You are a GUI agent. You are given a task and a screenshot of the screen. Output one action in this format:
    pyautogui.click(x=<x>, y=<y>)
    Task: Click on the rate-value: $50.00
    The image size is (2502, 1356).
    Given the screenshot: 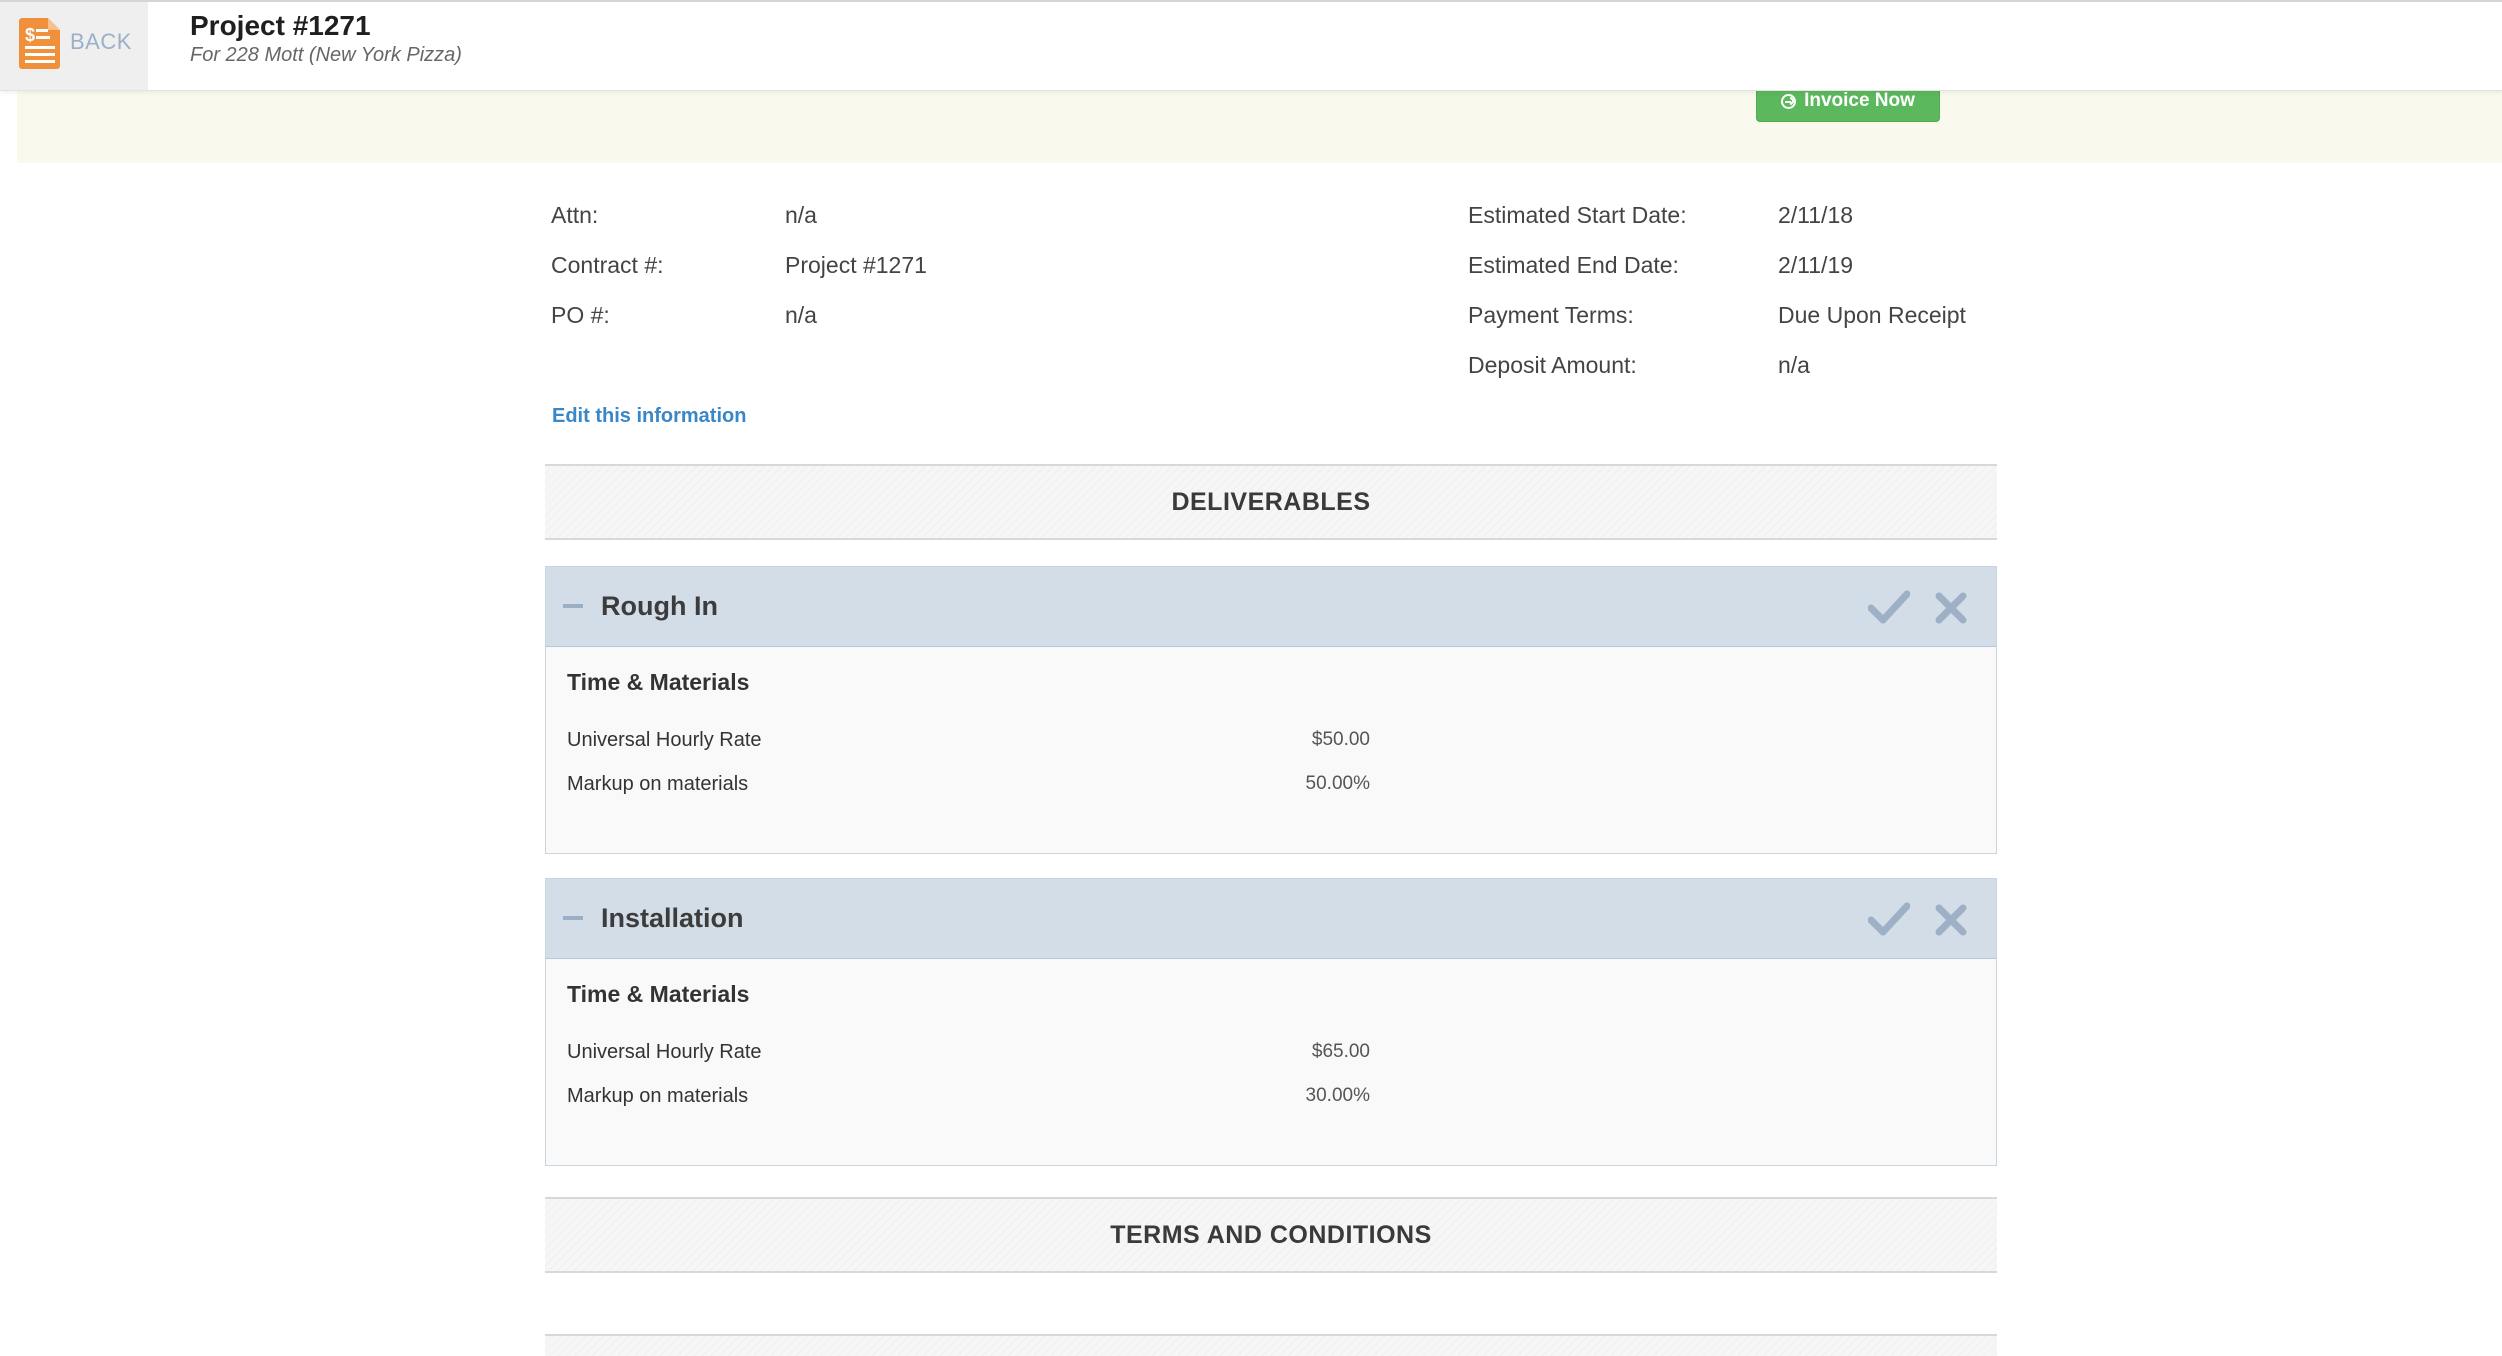 What is the action you would take?
    pyautogui.click(x=1340, y=739)
    